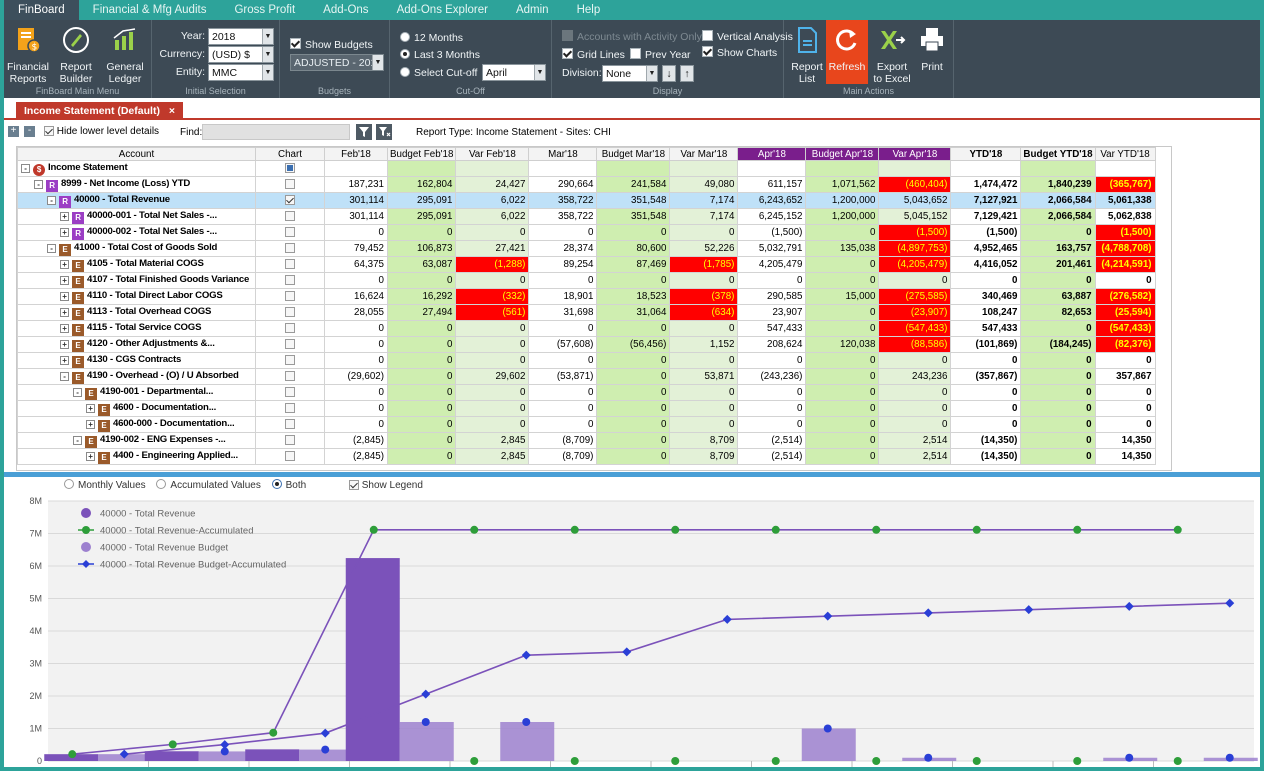 This screenshot has height=771, width=1264. I want to click on menu-item-add-ons: Add-Ons, so click(345, 10).